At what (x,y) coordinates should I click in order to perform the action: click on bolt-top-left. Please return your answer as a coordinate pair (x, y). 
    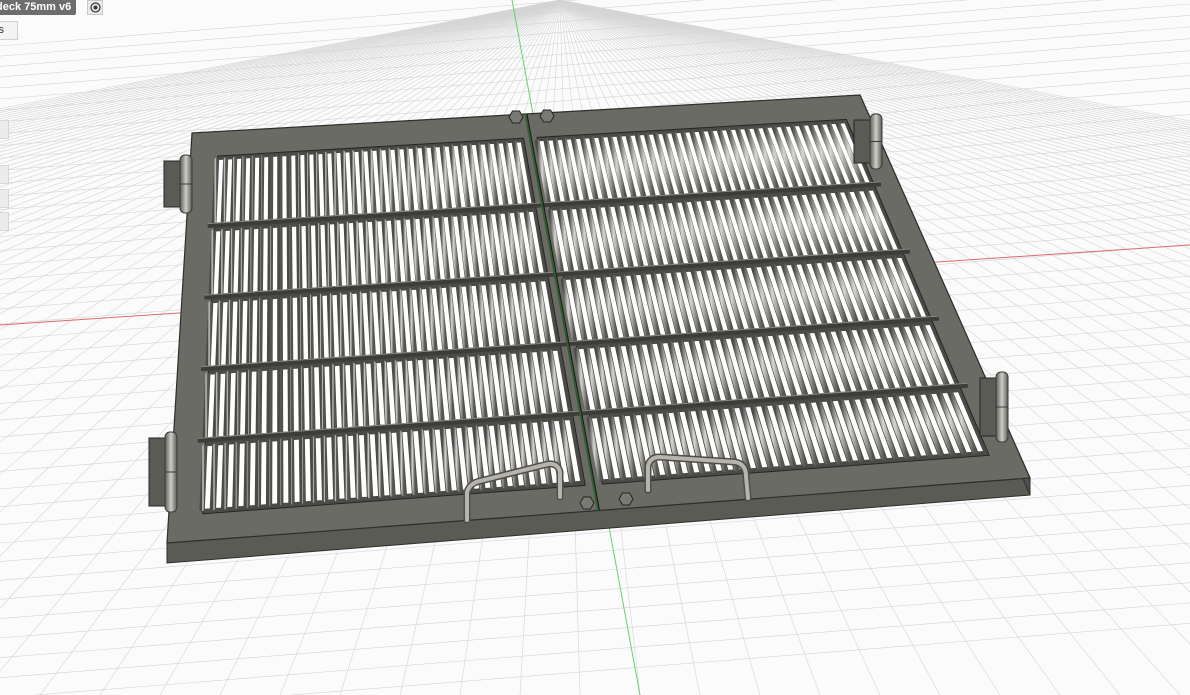
    Looking at the image, I should click on (516, 117).